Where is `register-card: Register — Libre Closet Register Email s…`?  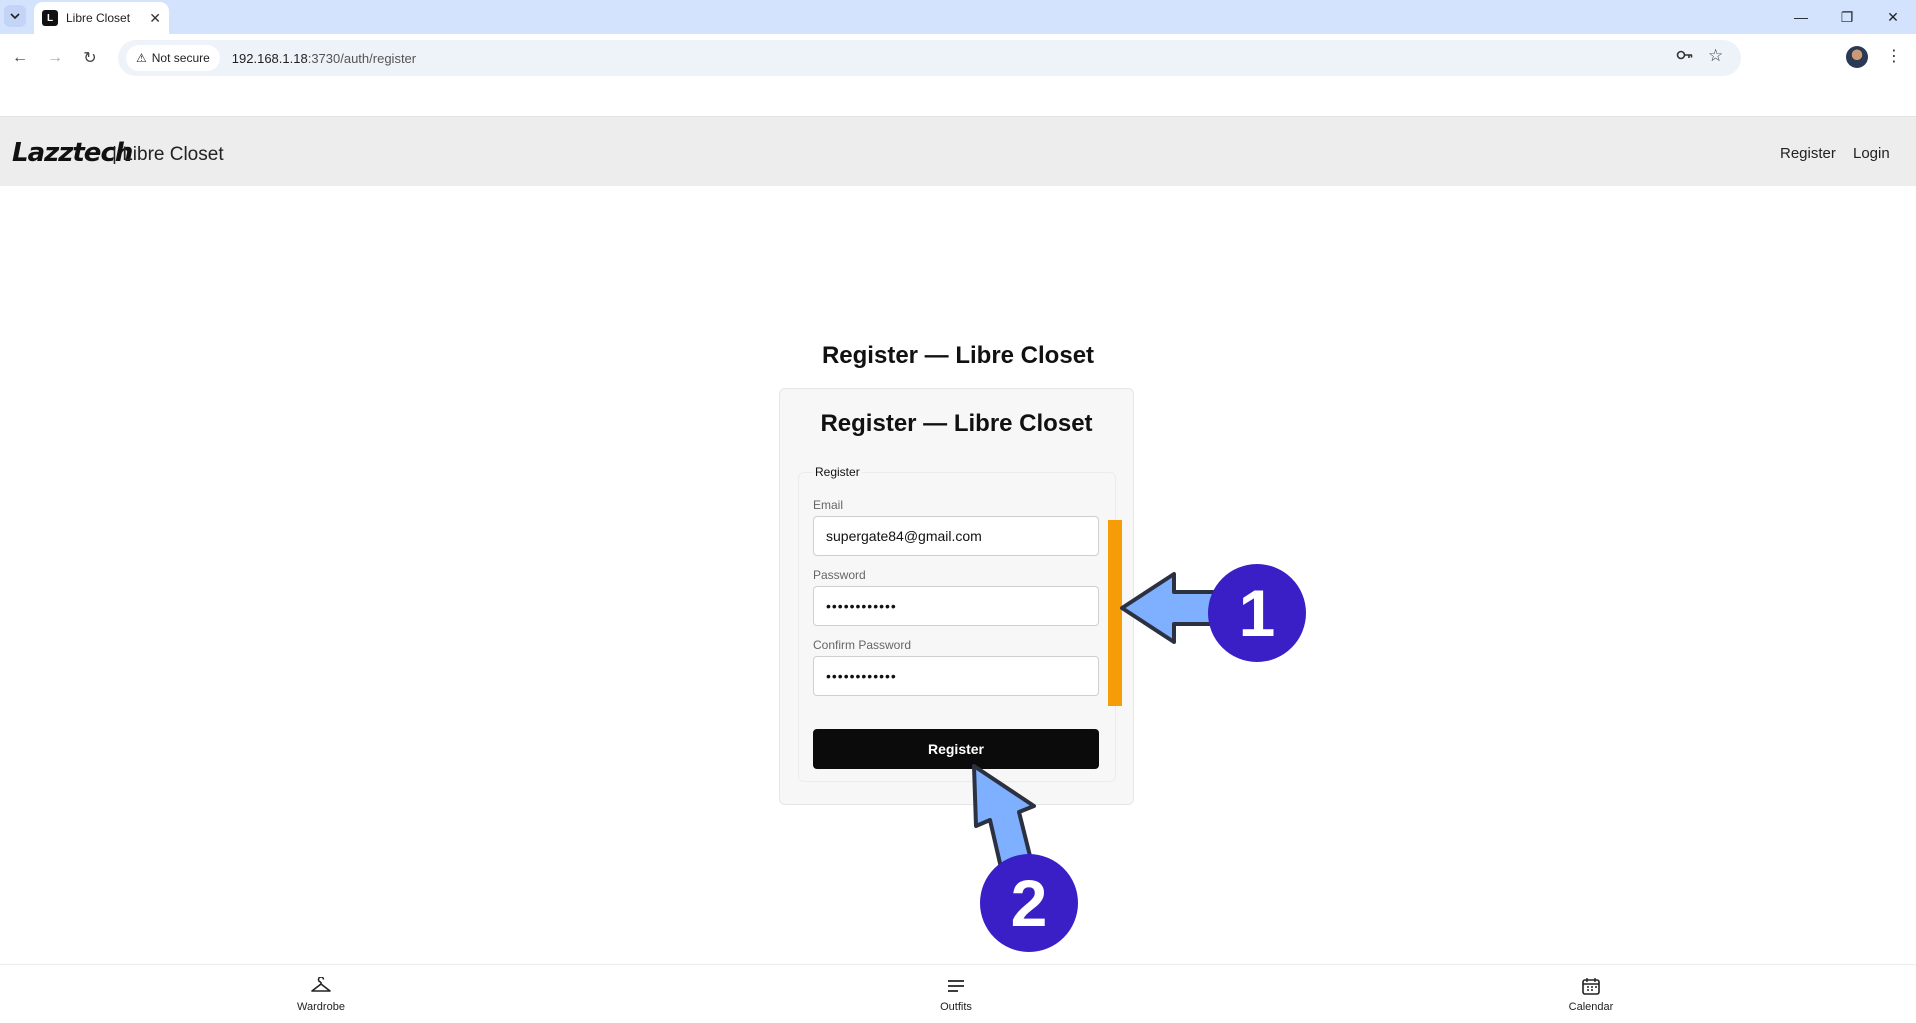
register-card: Register — Libre Closet Register Email s… is located at coordinates (956, 596).